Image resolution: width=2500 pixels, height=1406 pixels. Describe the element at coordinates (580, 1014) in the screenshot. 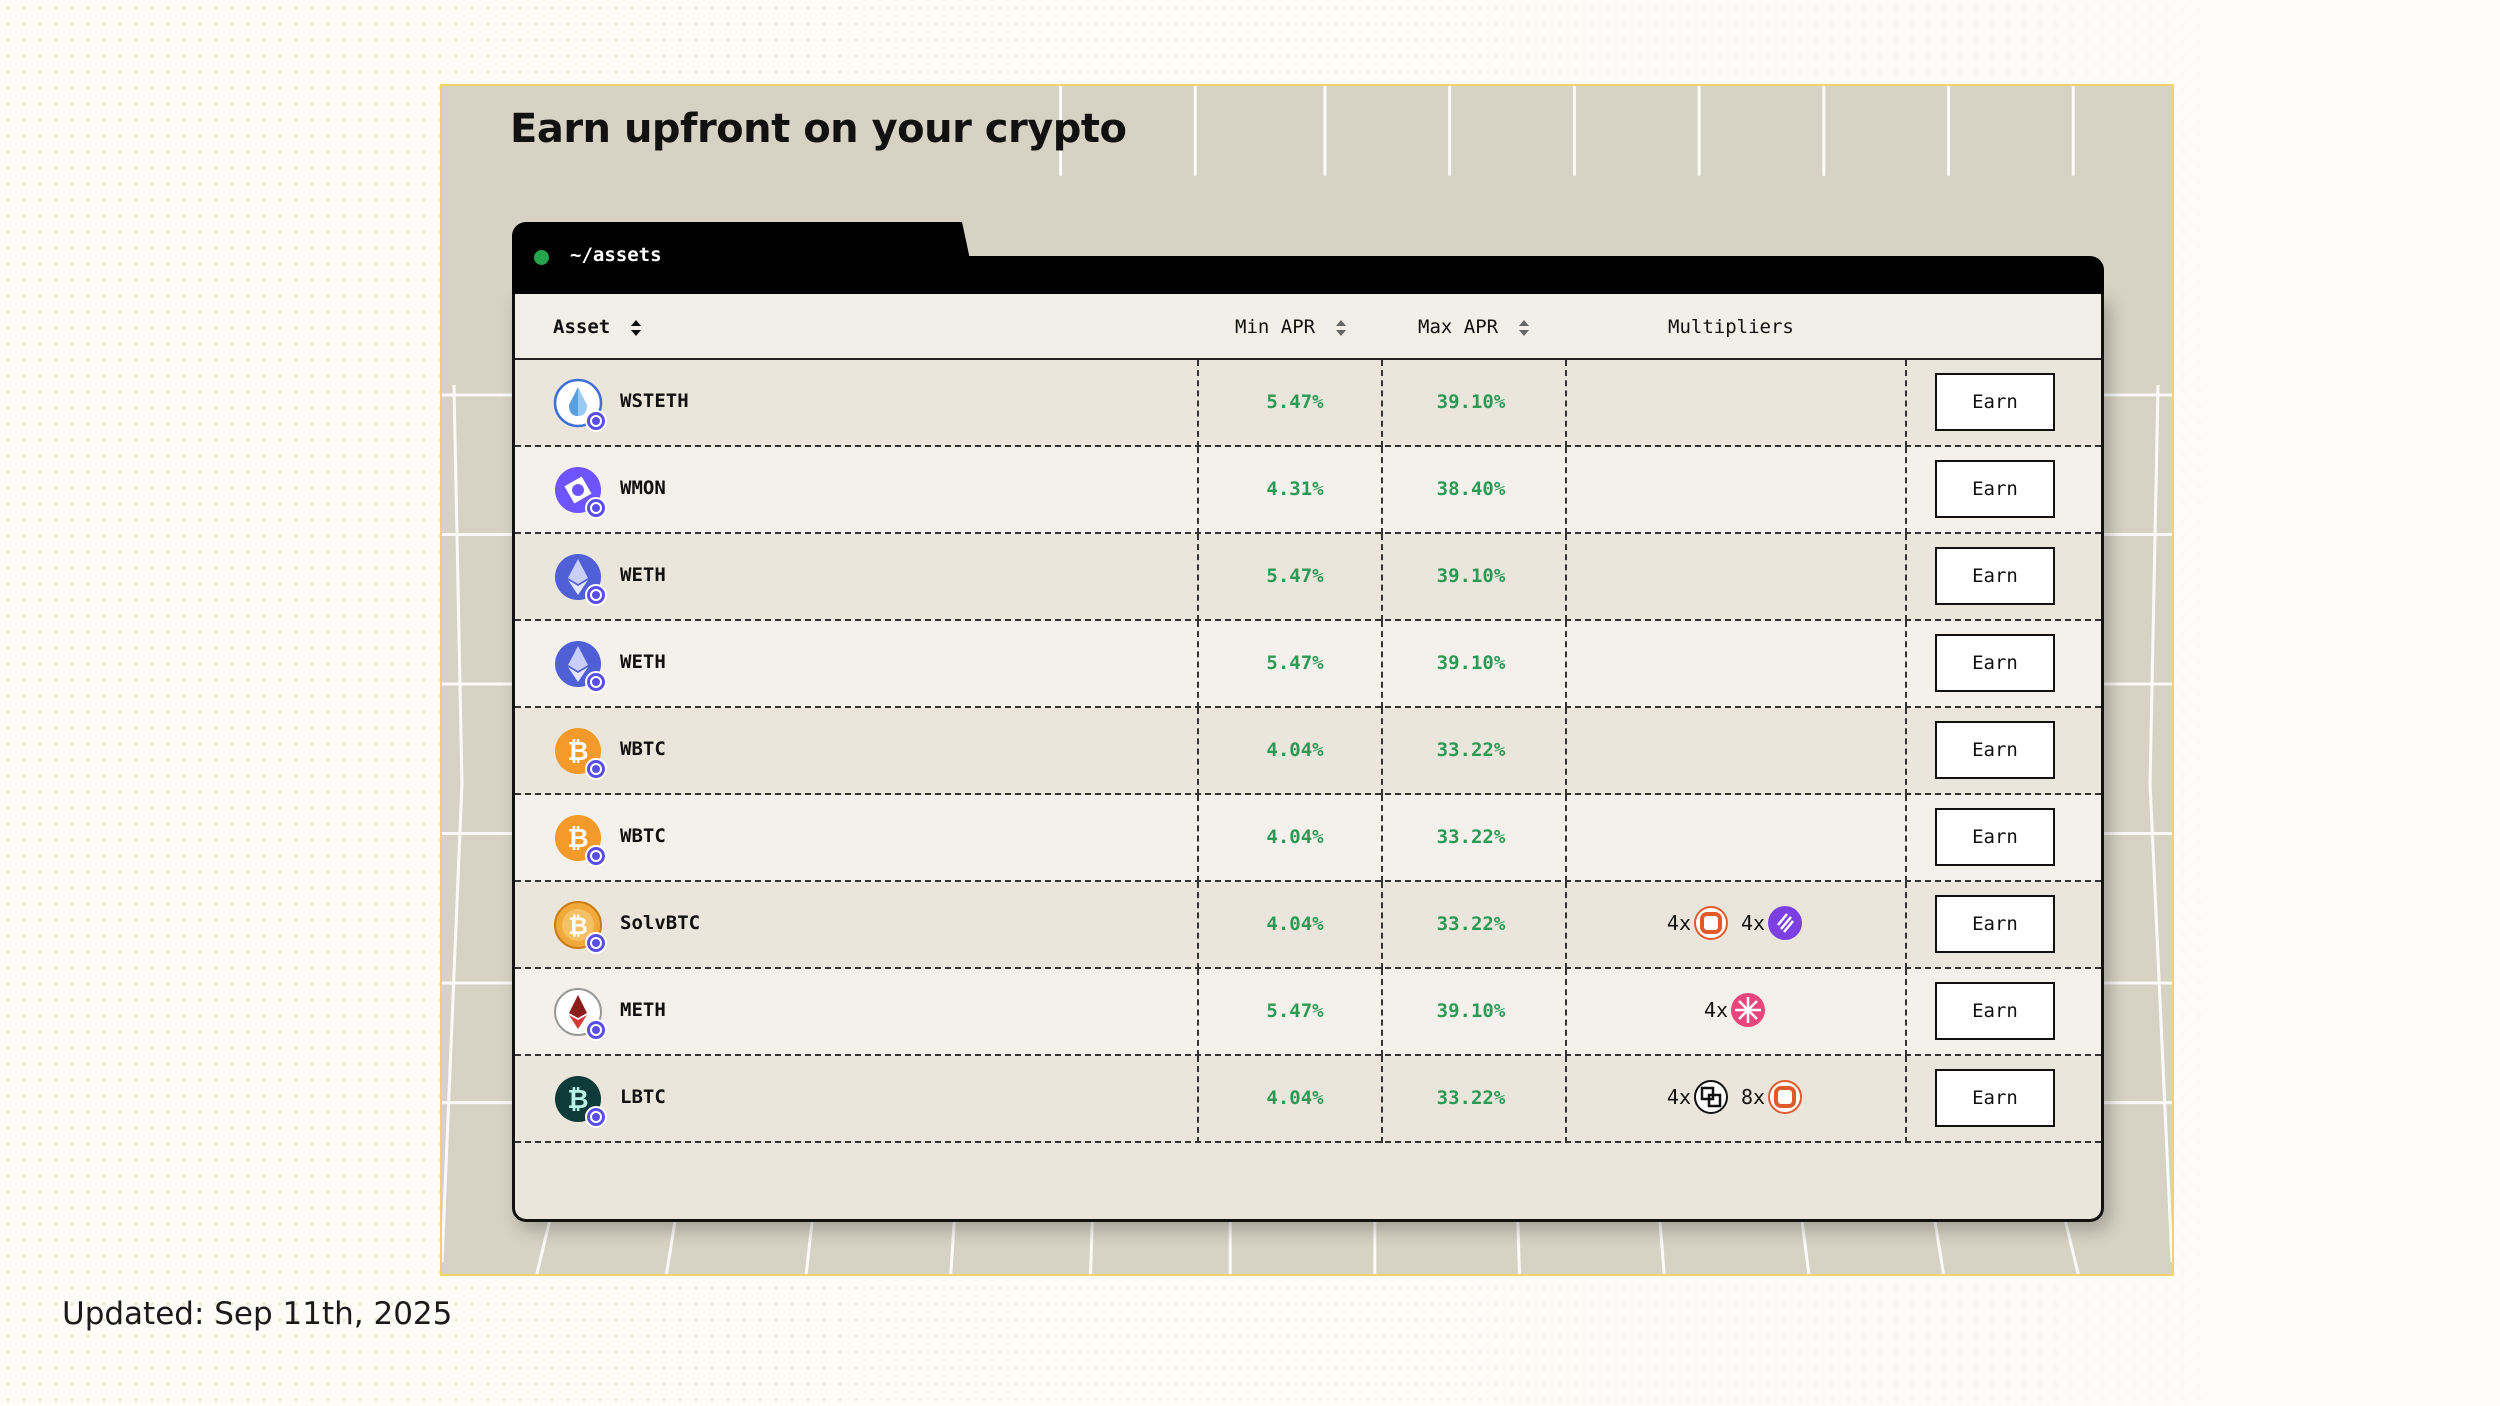

I see `meth-coin-icon` at that location.